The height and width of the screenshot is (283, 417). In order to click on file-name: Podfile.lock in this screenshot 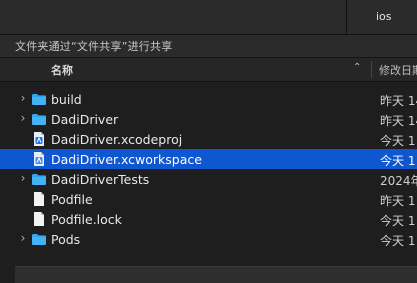, I will do `click(86, 219)`.